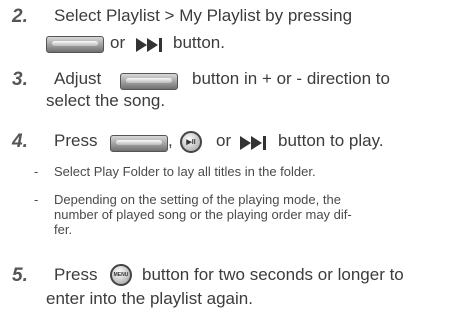 The height and width of the screenshot is (313, 459). I want to click on step-text: button for two seconds or longer to, so click(273, 274).